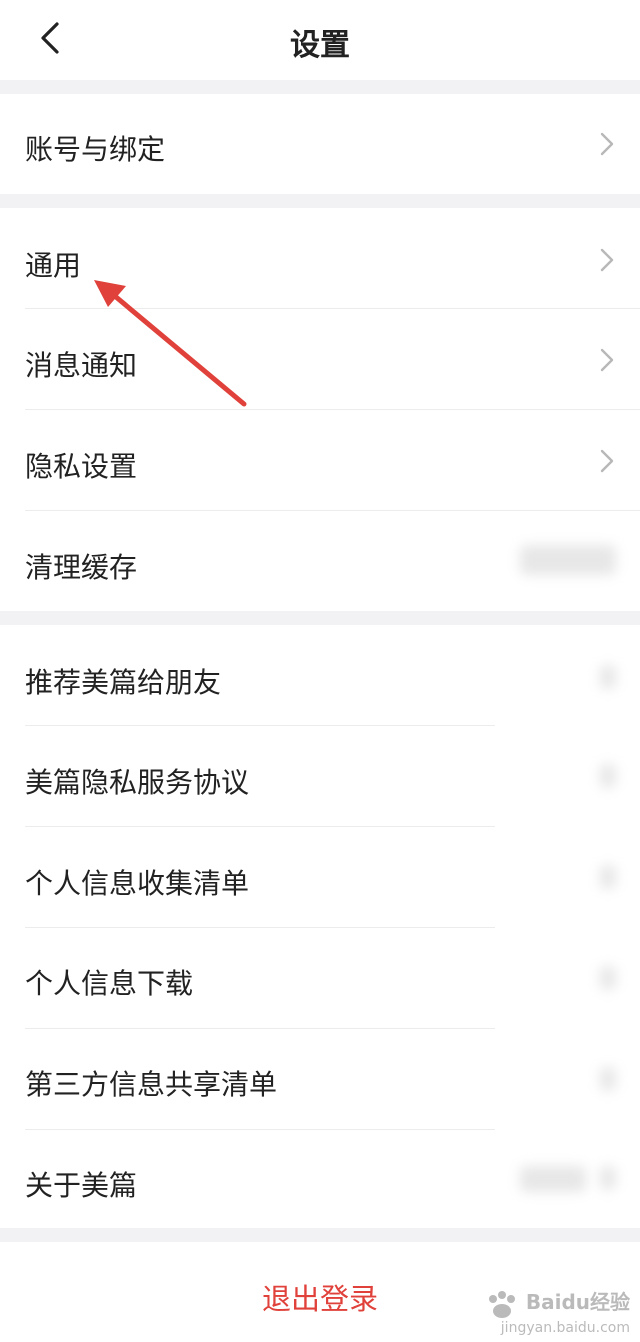  I want to click on settings-item-label: 推荐美篇给朋友, so click(123, 682).